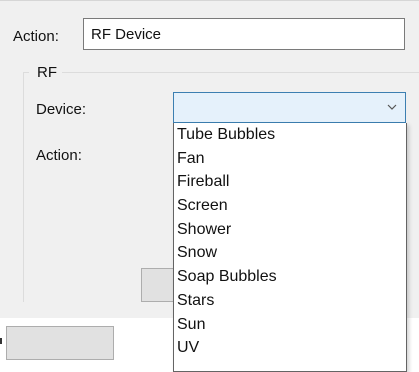  Describe the element at coordinates (23, 187) in the screenshot. I see `rf-group-border-left` at that location.